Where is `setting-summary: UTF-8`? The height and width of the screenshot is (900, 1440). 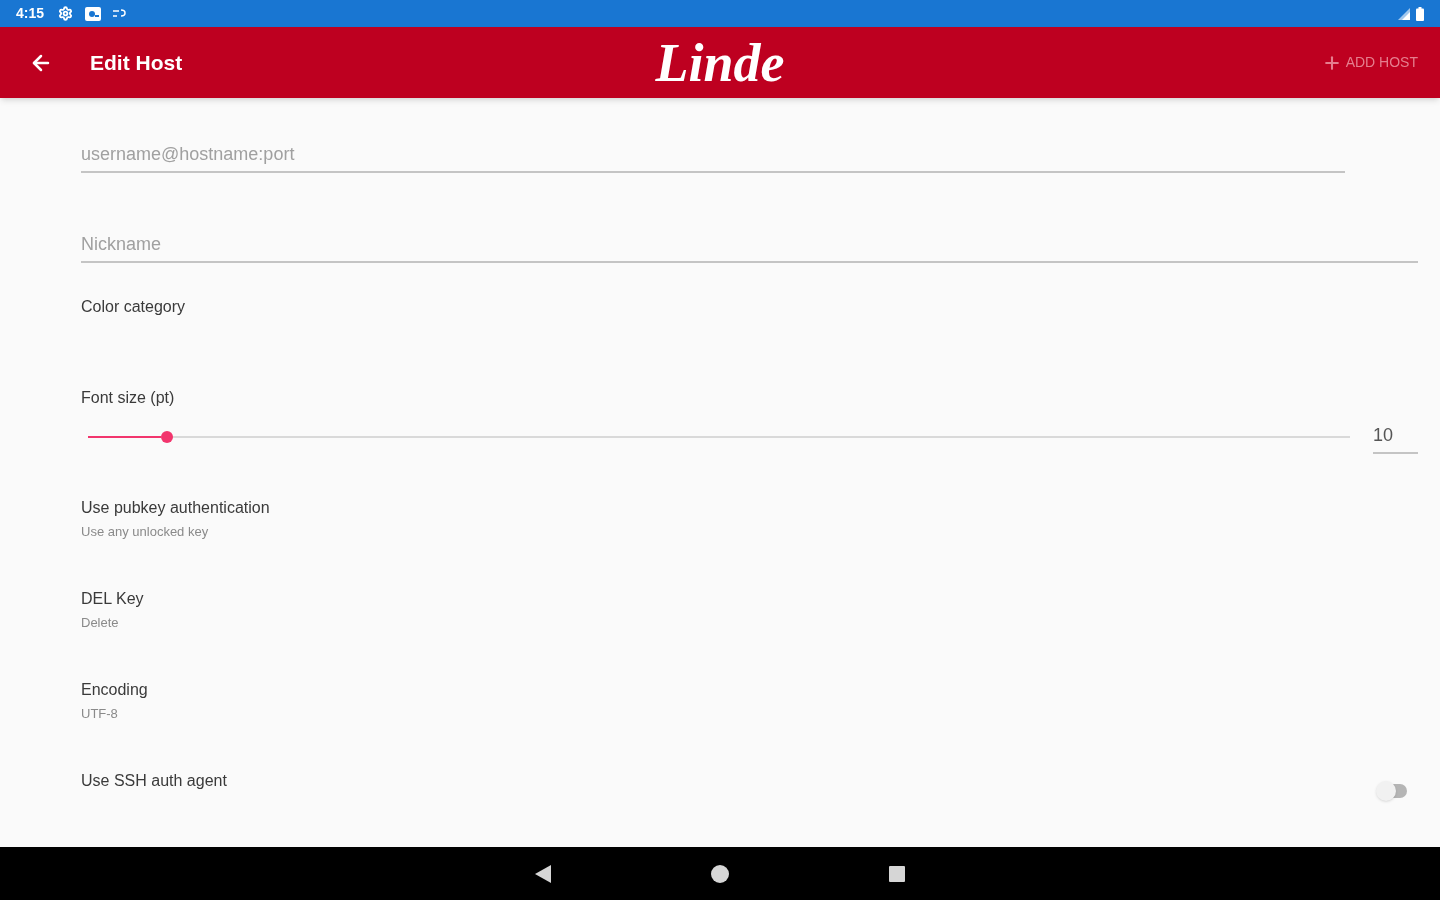 setting-summary: UTF-8 is located at coordinates (99, 714).